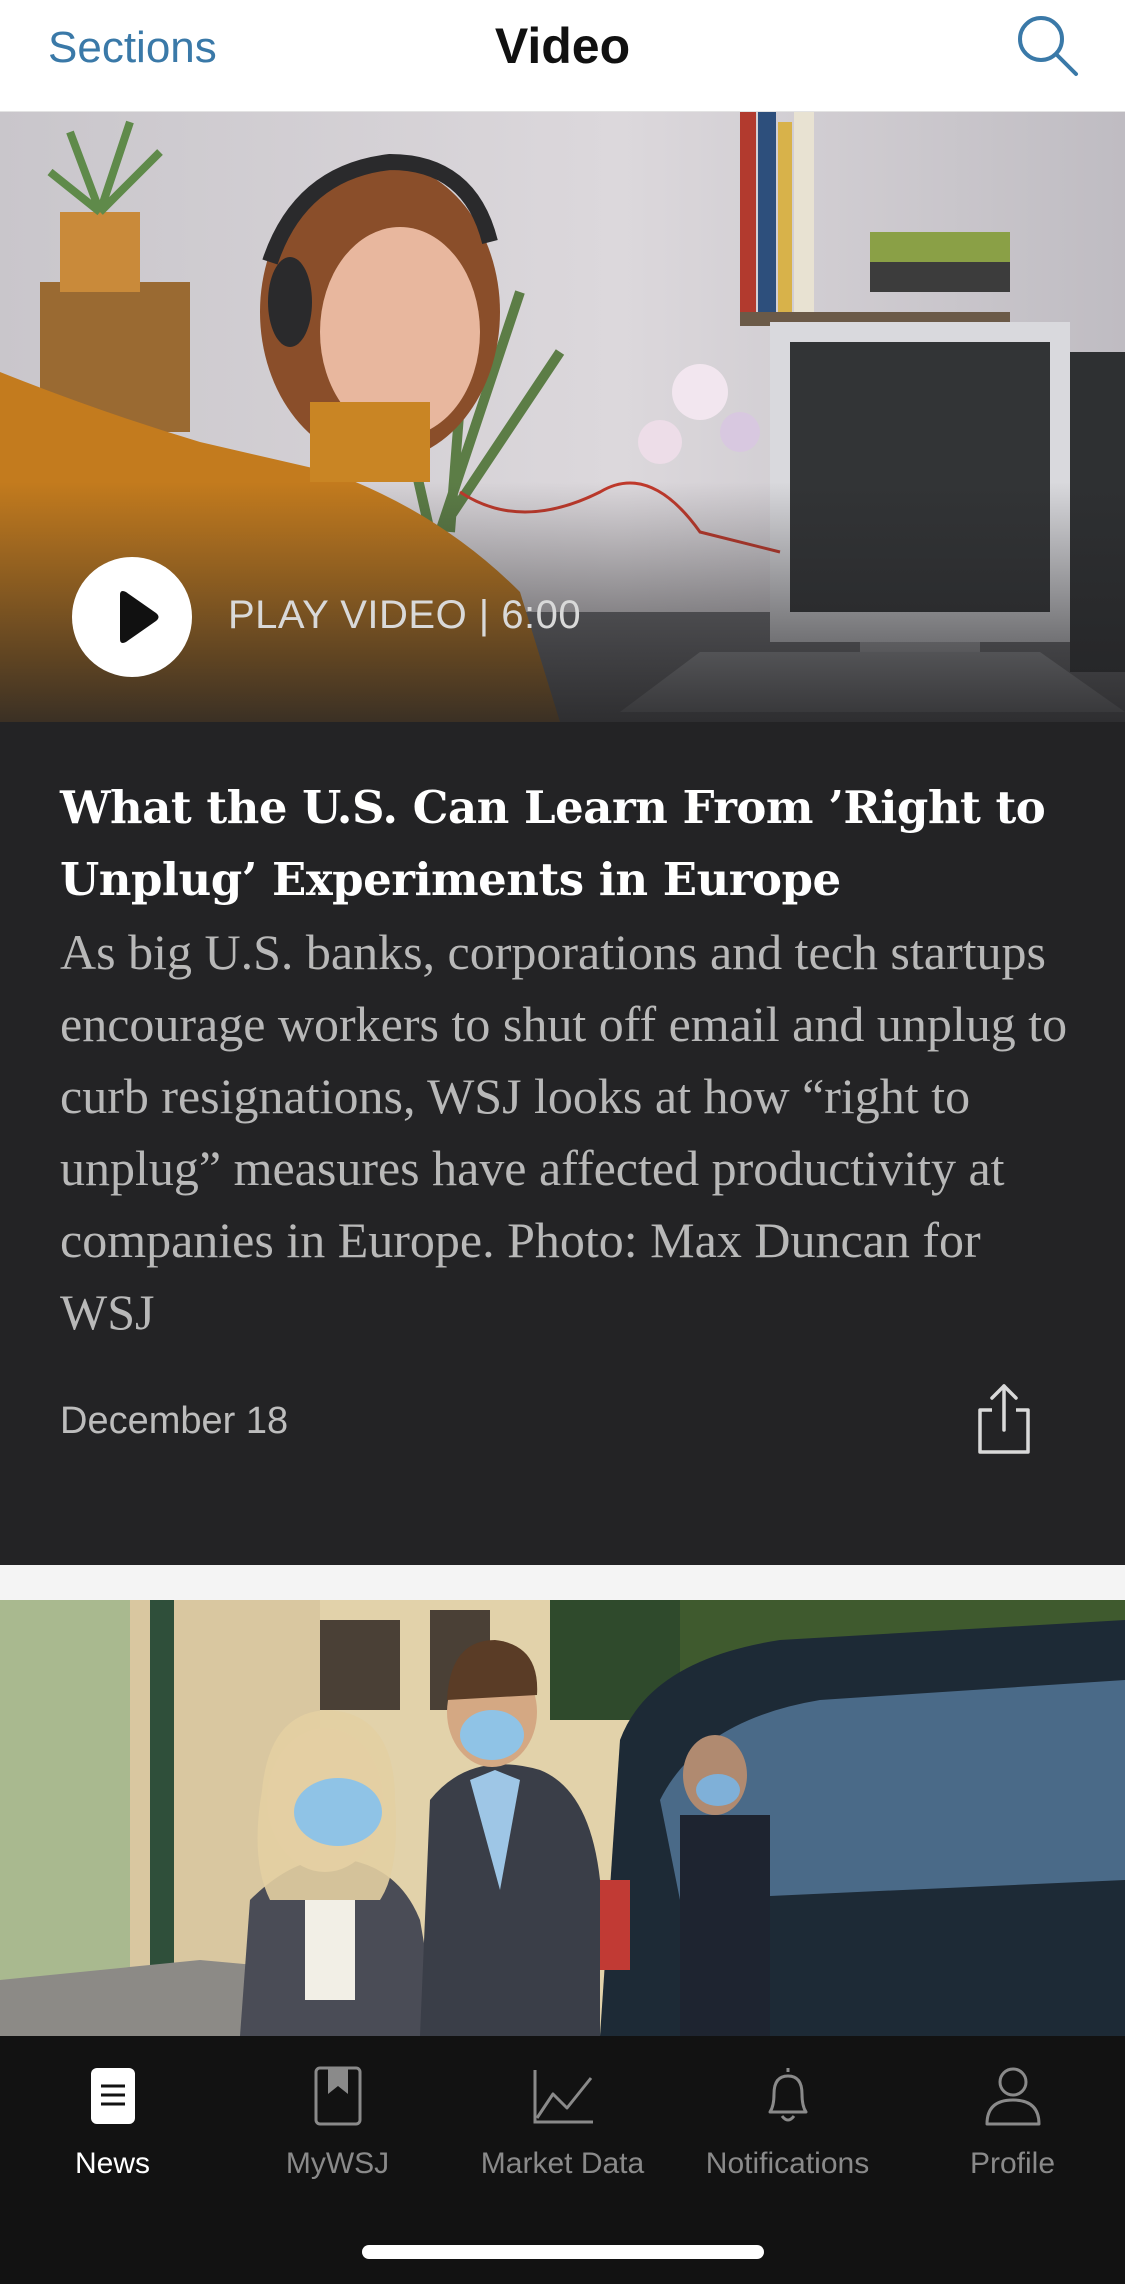  Describe the element at coordinates (563, 2097) in the screenshot. I see `line-chart-icon` at that location.